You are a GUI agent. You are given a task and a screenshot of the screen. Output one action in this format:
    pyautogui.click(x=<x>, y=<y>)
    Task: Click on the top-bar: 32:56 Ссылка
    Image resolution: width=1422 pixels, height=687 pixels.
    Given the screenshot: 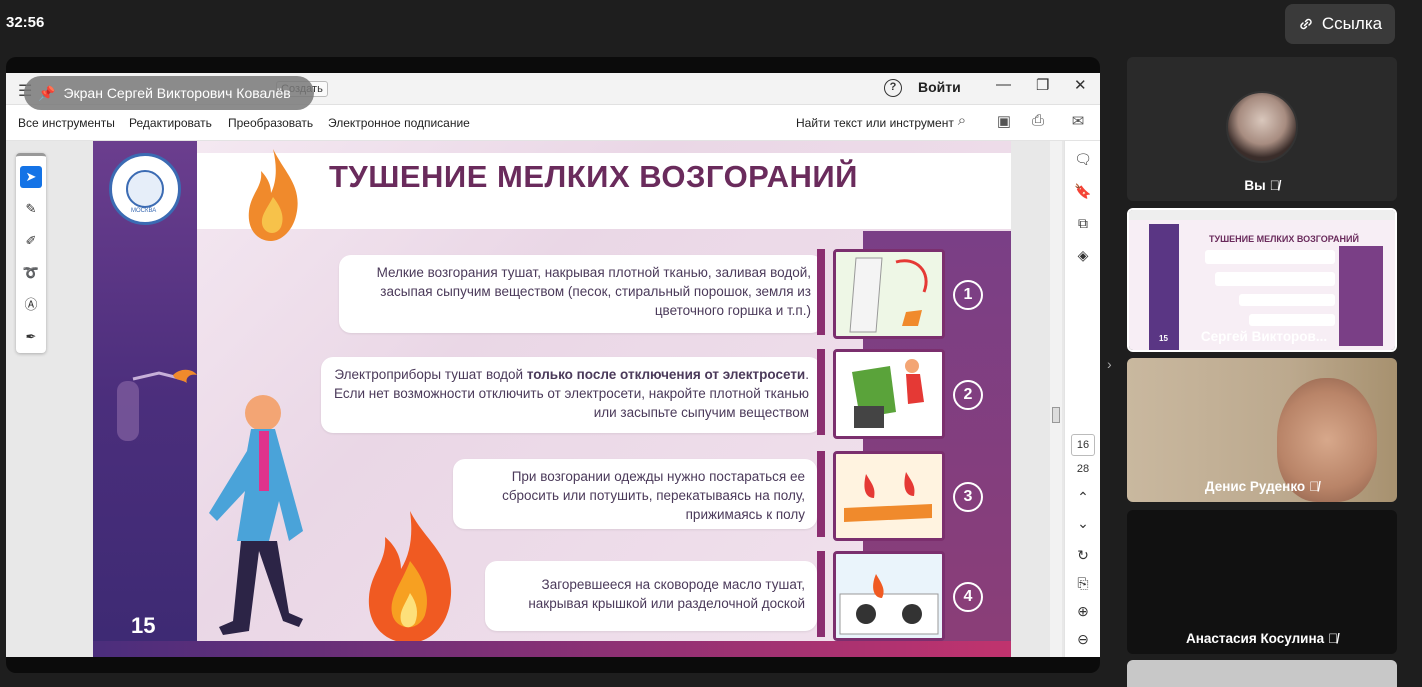 What is the action you would take?
    pyautogui.click(x=711, y=26)
    